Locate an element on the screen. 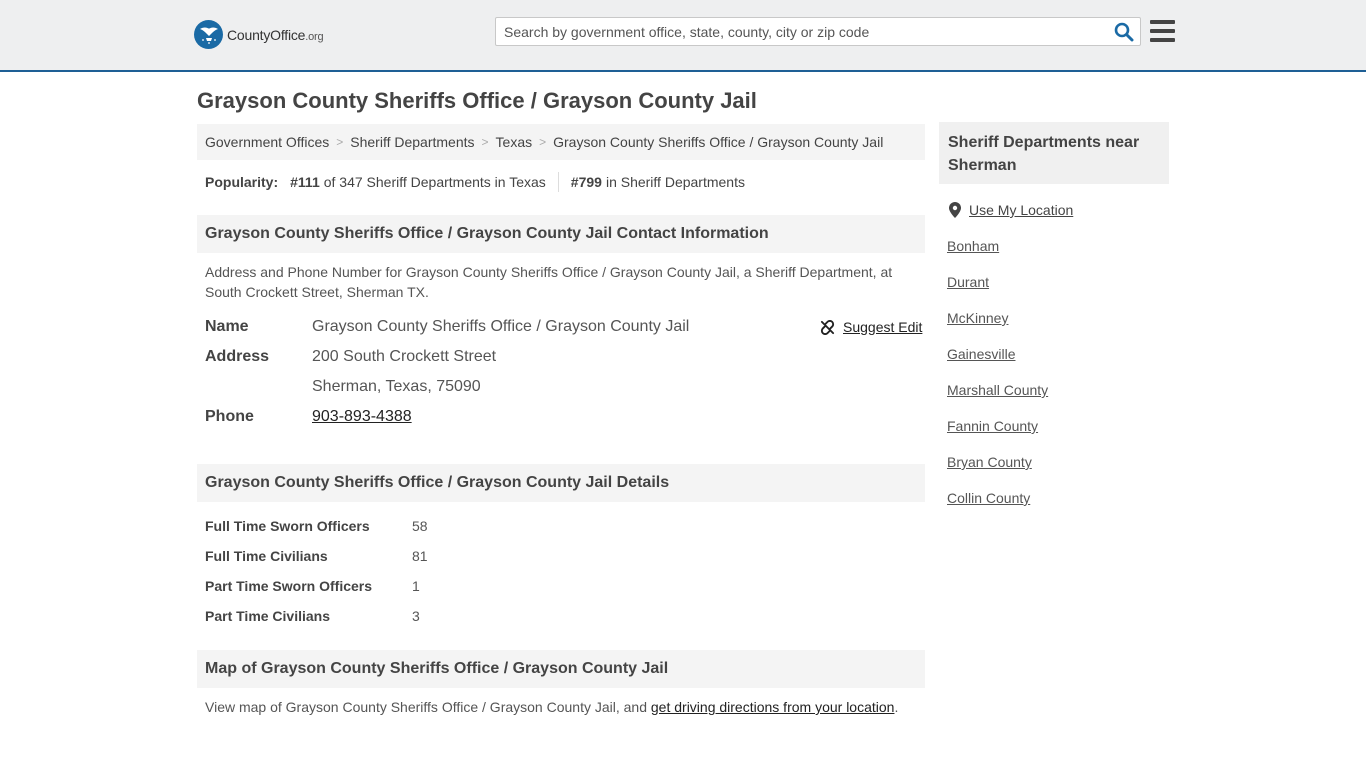 This screenshot has height=768, width=1366. search-input is located at coordinates (801, 31).